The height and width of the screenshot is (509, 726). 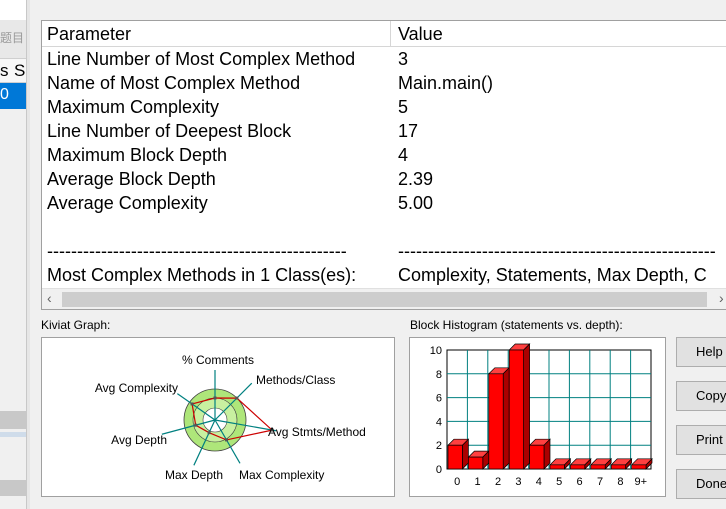 I want to click on scroll-left-icon: ‹, so click(x=49, y=298).